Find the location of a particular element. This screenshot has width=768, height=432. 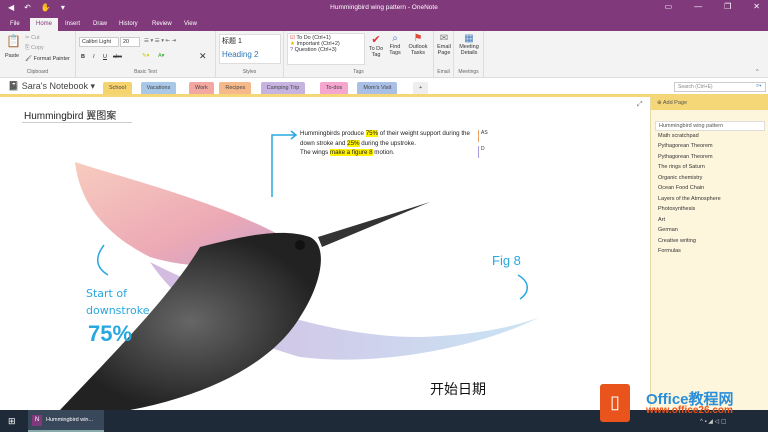

format-painter-button: 🖌 Format Painter is located at coordinates (47, 59).